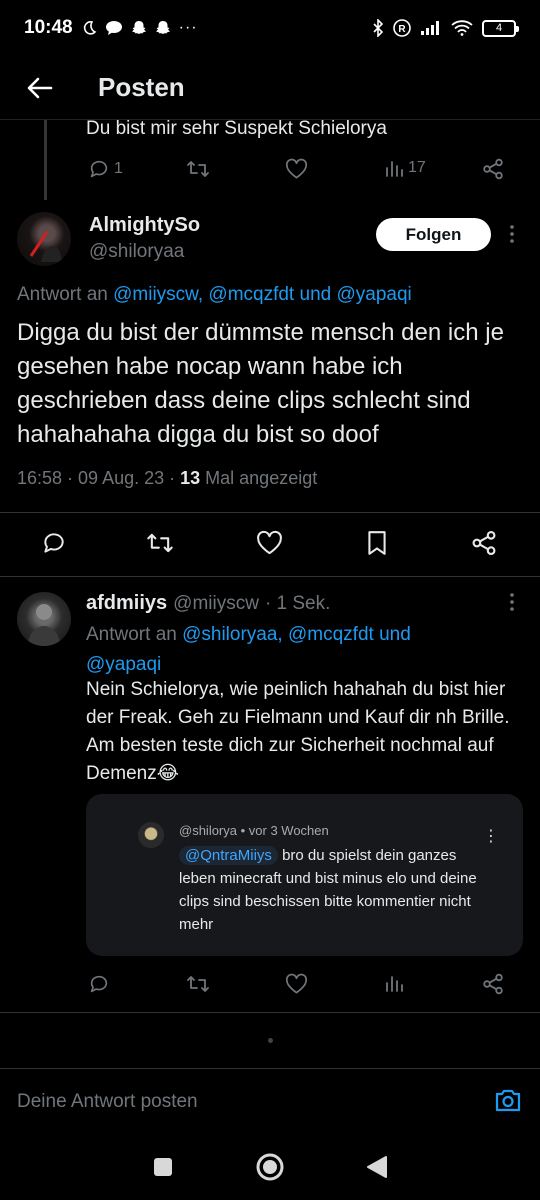 The height and width of the screenshot is (1200, 540). I want to click on home-circle-icon, so click(270, 1167).